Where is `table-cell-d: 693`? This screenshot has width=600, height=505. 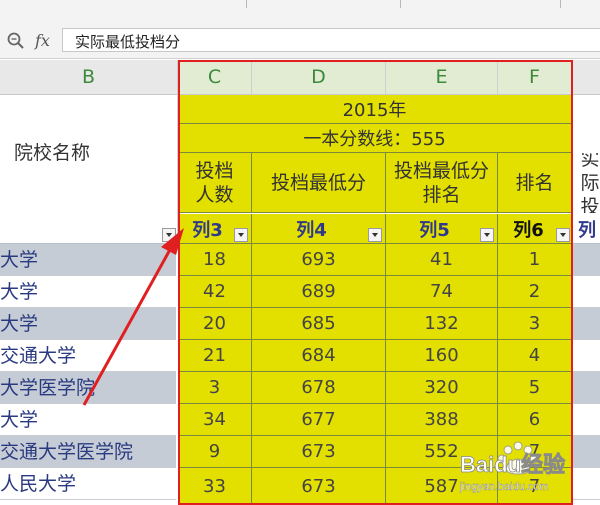 table-cell-d: 693 is located at coordinates (319, 260).